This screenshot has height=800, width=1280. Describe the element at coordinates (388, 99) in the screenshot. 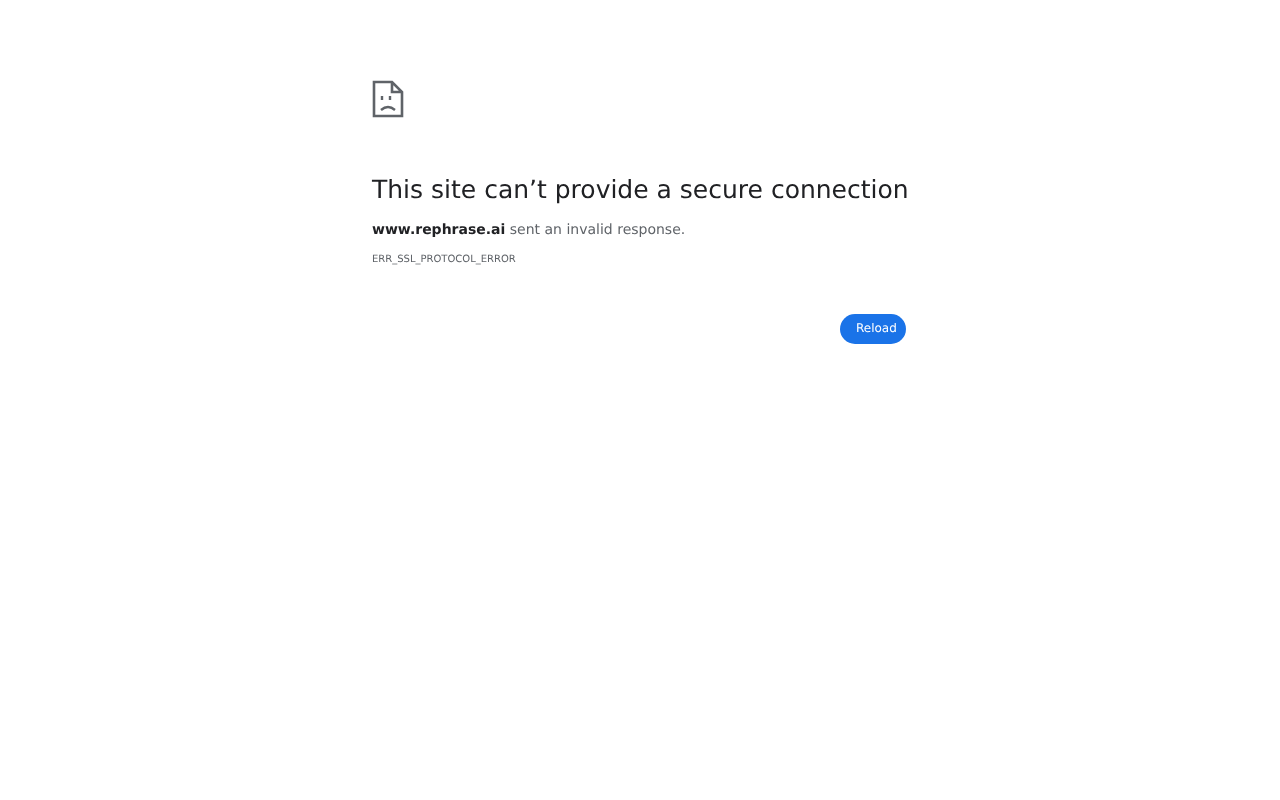

I see `sad-page-icon` at that location.